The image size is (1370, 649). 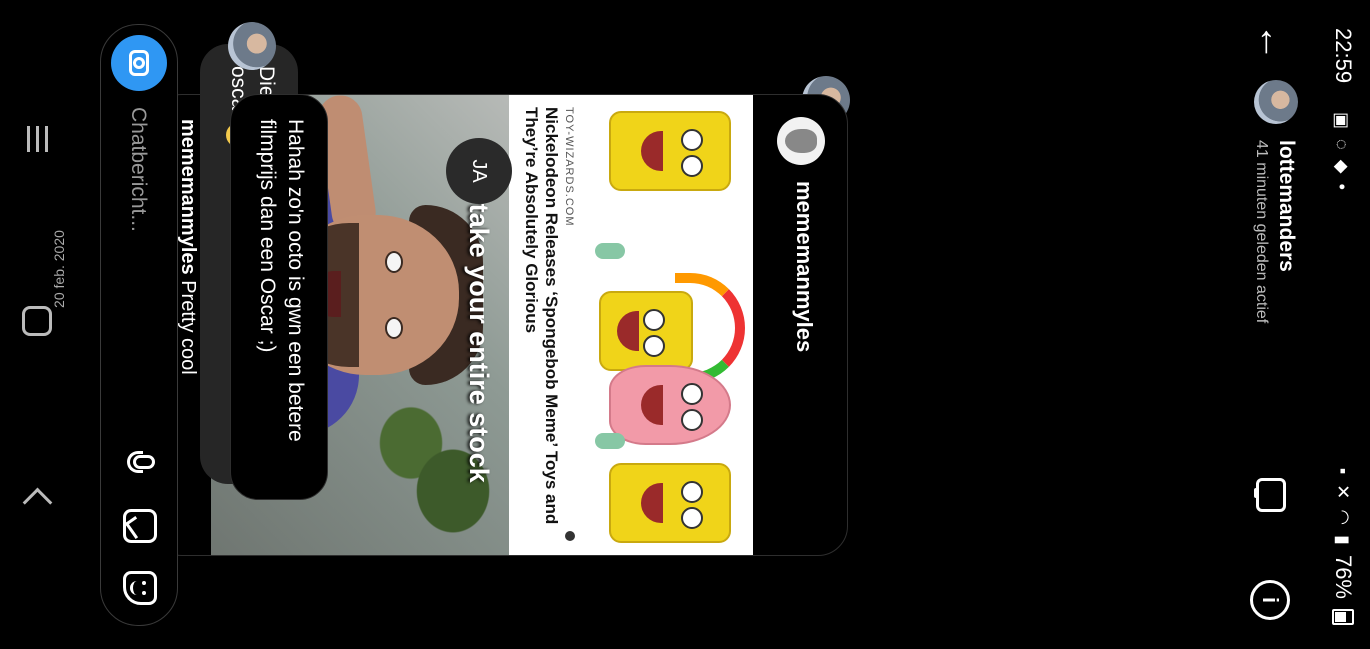 What do you see at coordinates (37, 502) in the screenshot?
I see `nav-back-icon` at bounding box center [37, 502].